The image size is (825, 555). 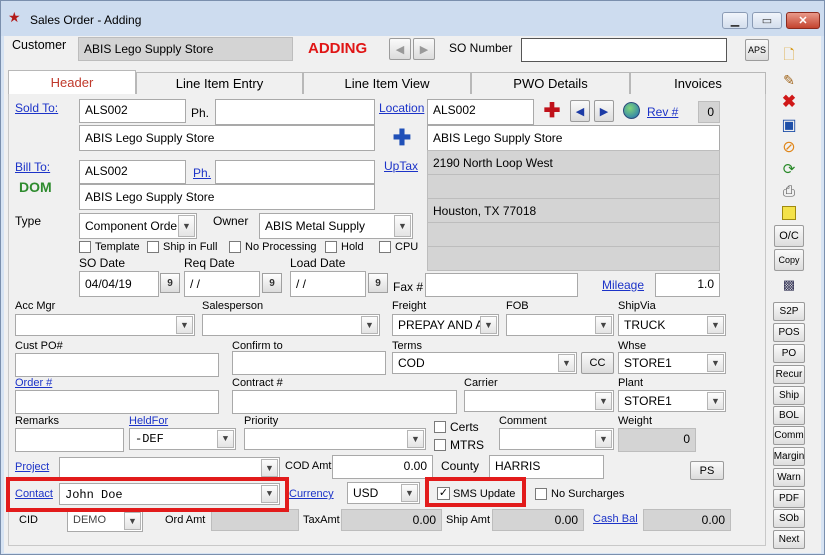 I want to click on cpu-checkbox, so click(x=385, y=247).